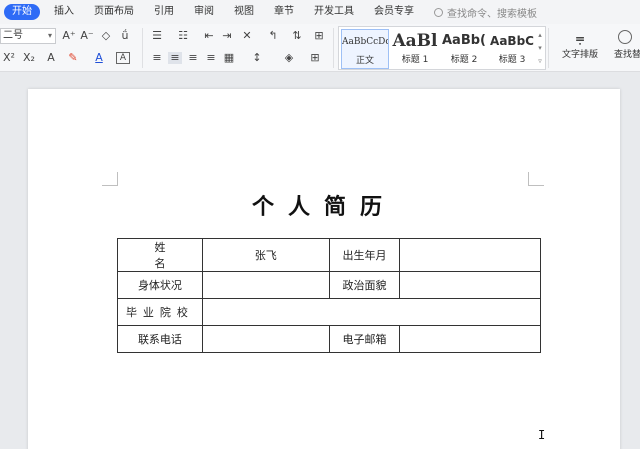 This screenshot has height=449, width=640. I want to click on sort-icon: ⇅, so click(297, 36).